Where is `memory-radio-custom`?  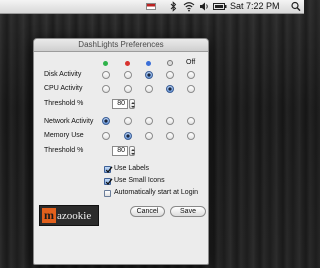
memory-radio-custom is located at coordinates (170, 136).